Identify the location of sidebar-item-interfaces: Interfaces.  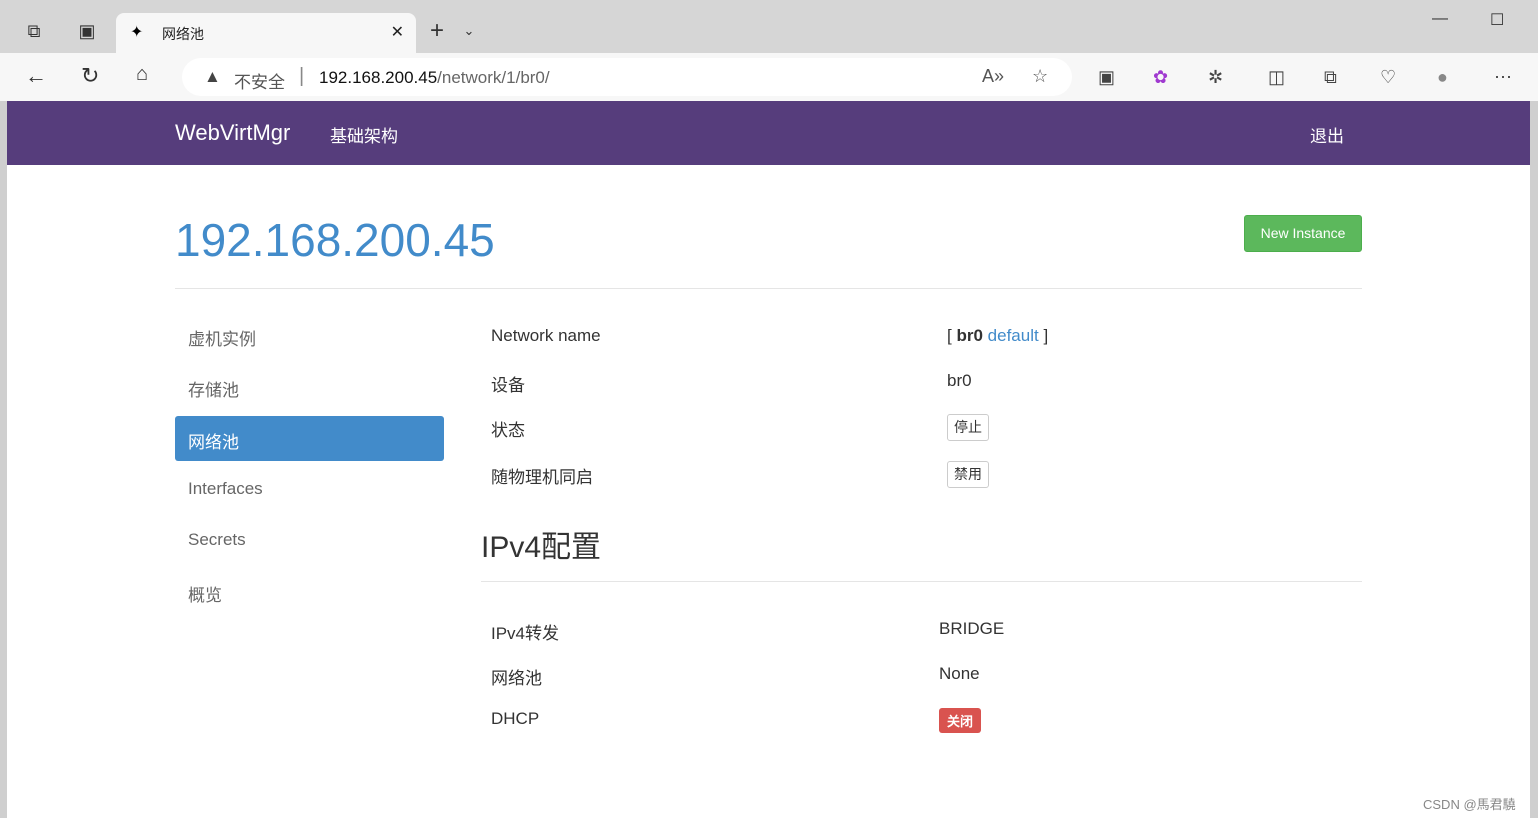
(309, 489).